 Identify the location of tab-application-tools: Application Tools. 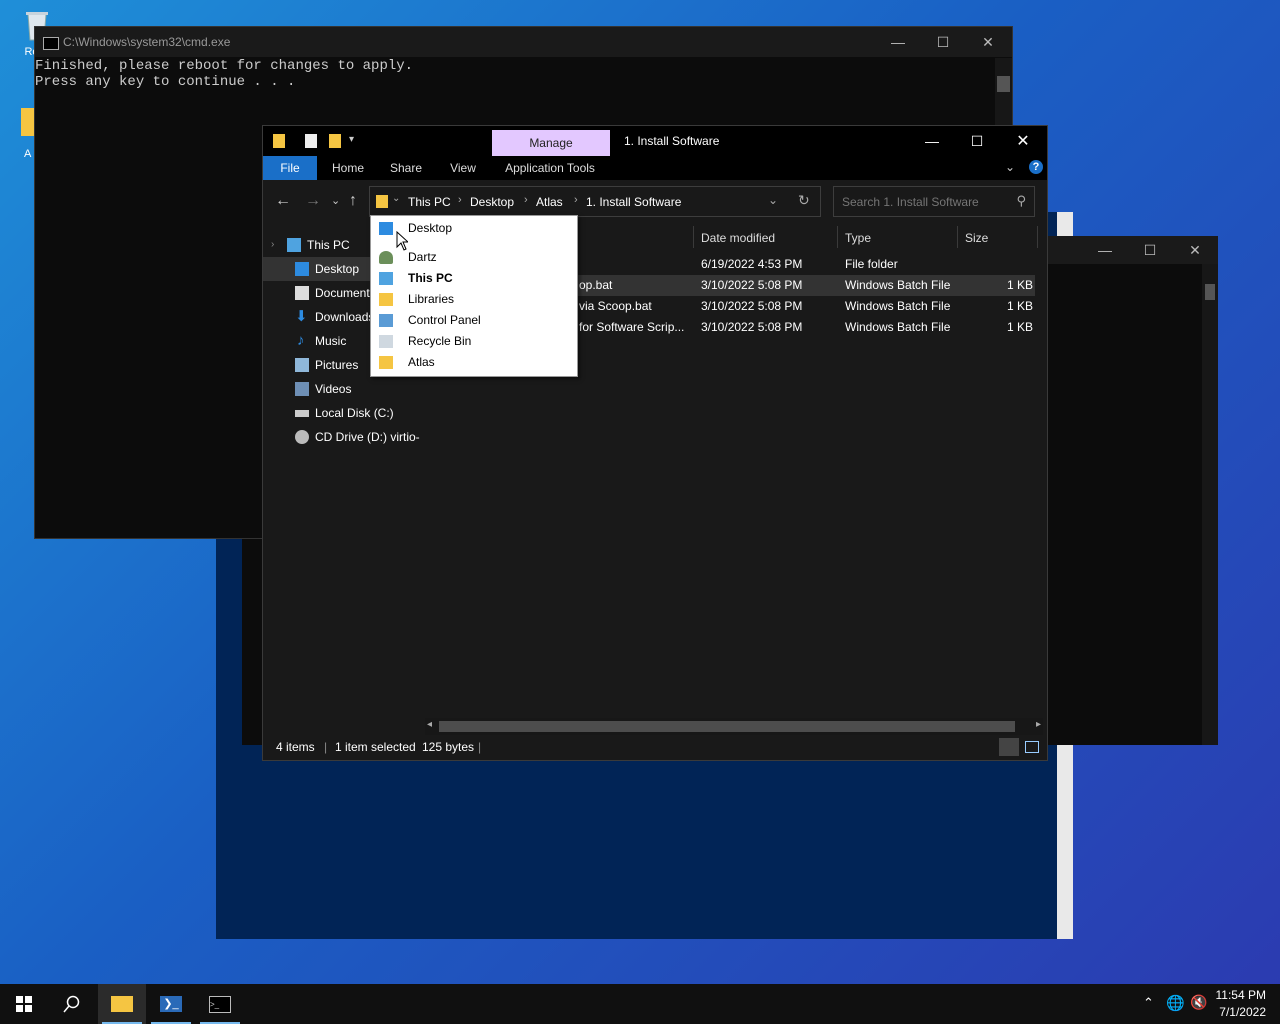
(550, 168).